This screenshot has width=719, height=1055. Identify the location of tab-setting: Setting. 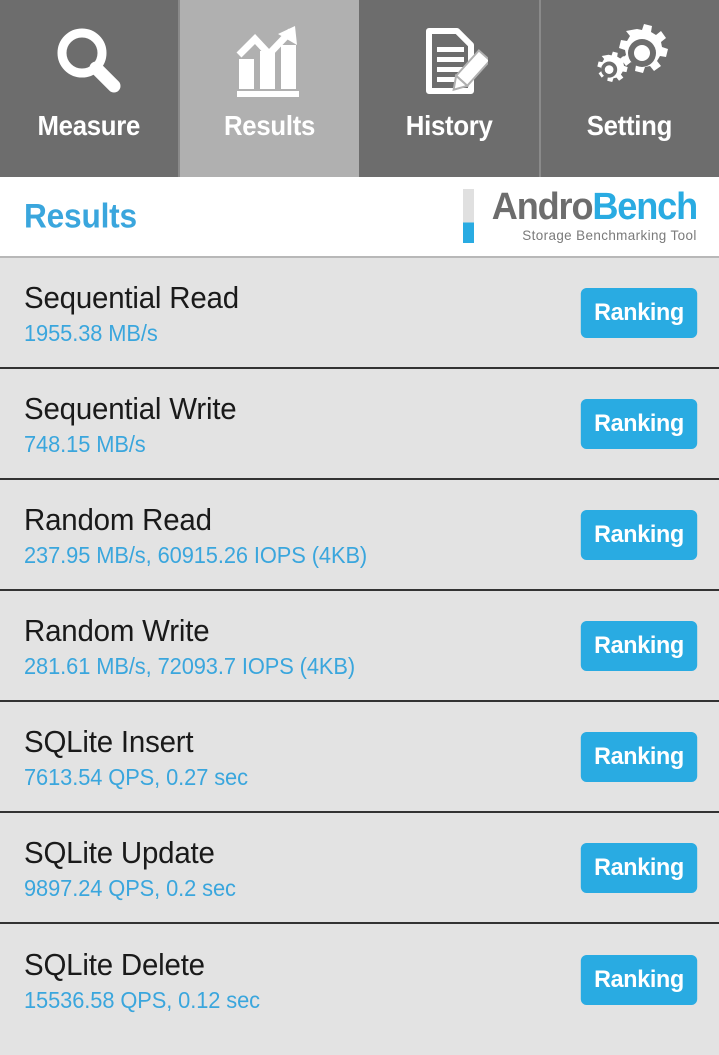
(629, 88).